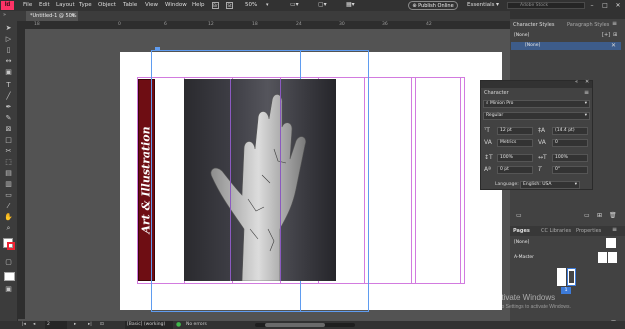 Image resolution: width=625 pixels, height=329 pixels. What do you see at coordinates (566, 46) in the screenshot?
I see `style-row-none-selected: [None]` at bounding box center [566, 46].